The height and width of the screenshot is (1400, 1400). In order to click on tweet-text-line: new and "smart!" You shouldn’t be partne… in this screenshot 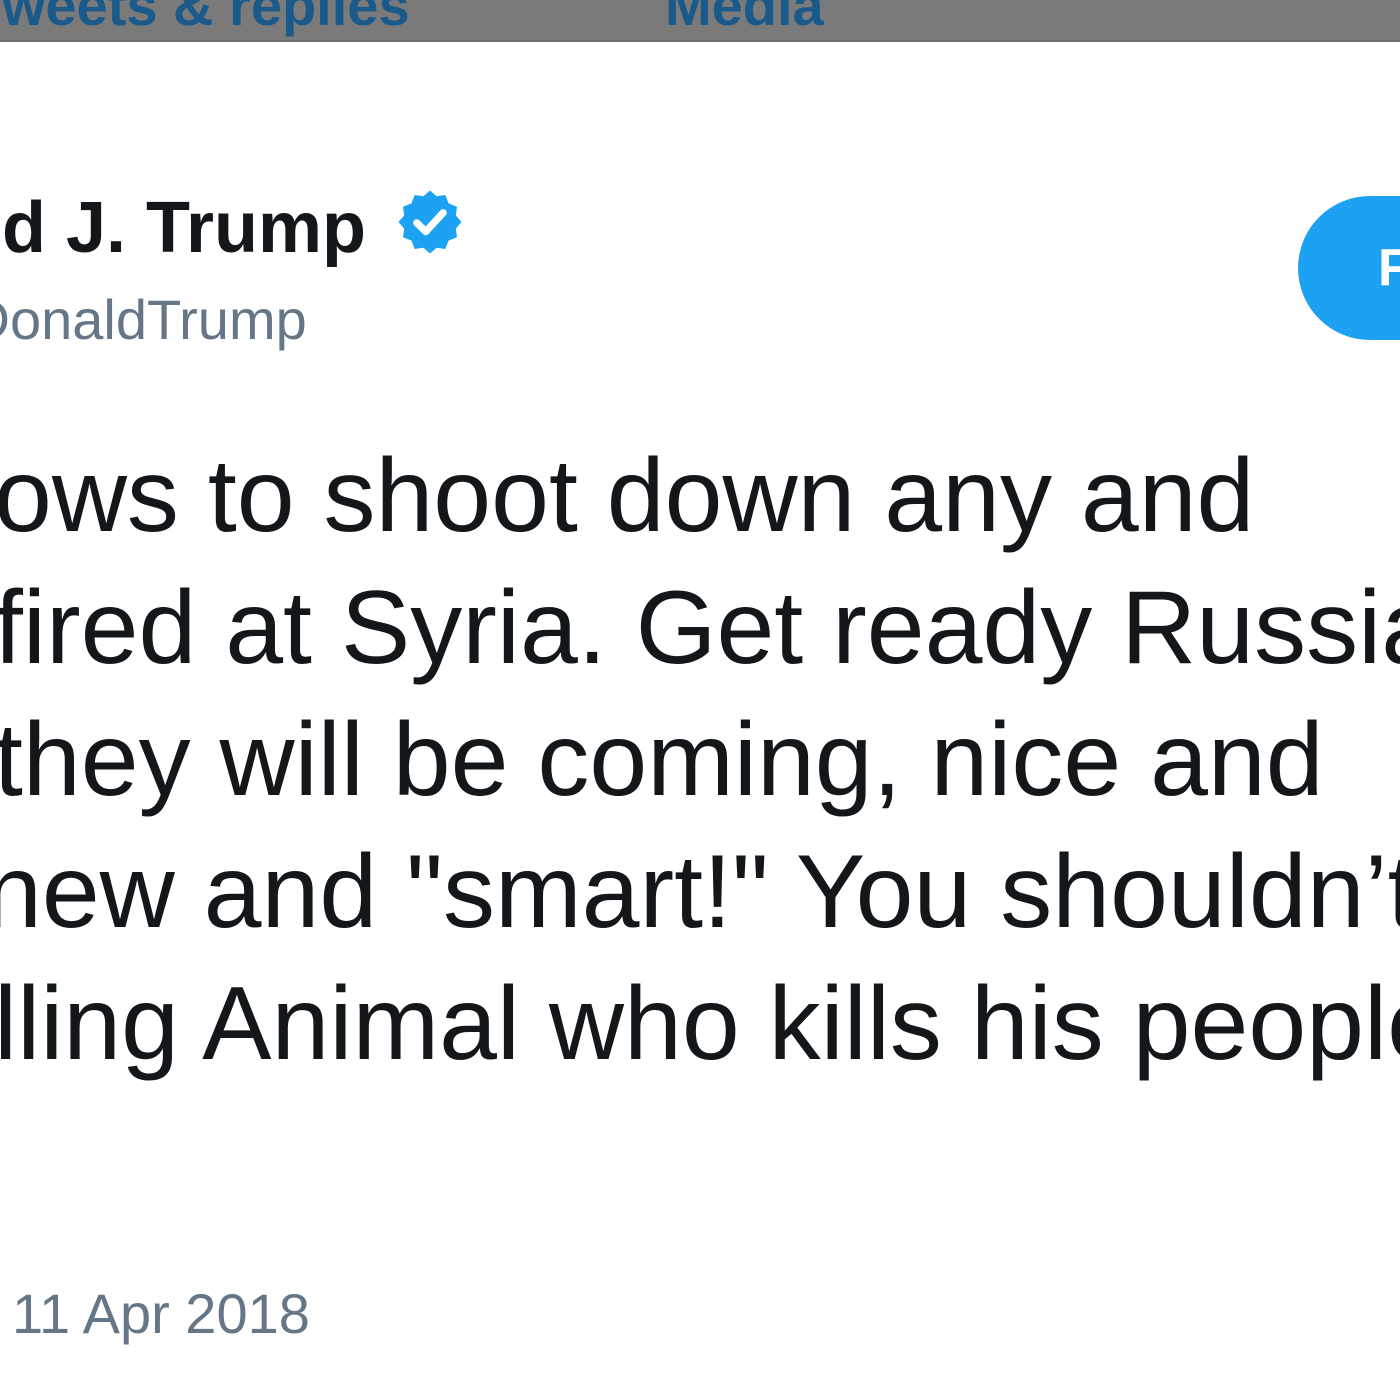, I will do `click(700, 892)`.